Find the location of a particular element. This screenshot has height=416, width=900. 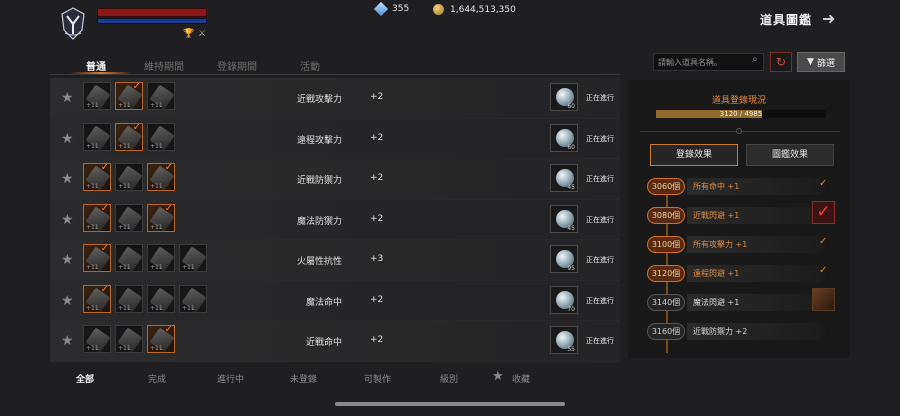

tab-collection-effect: 圖鑑效果 is located at coordinates (790, 155).